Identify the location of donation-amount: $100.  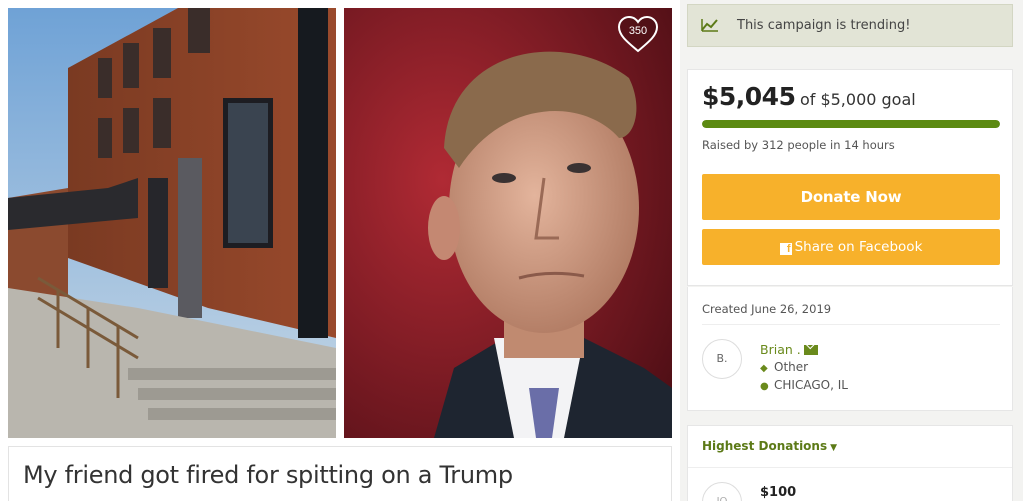
(778, 492).